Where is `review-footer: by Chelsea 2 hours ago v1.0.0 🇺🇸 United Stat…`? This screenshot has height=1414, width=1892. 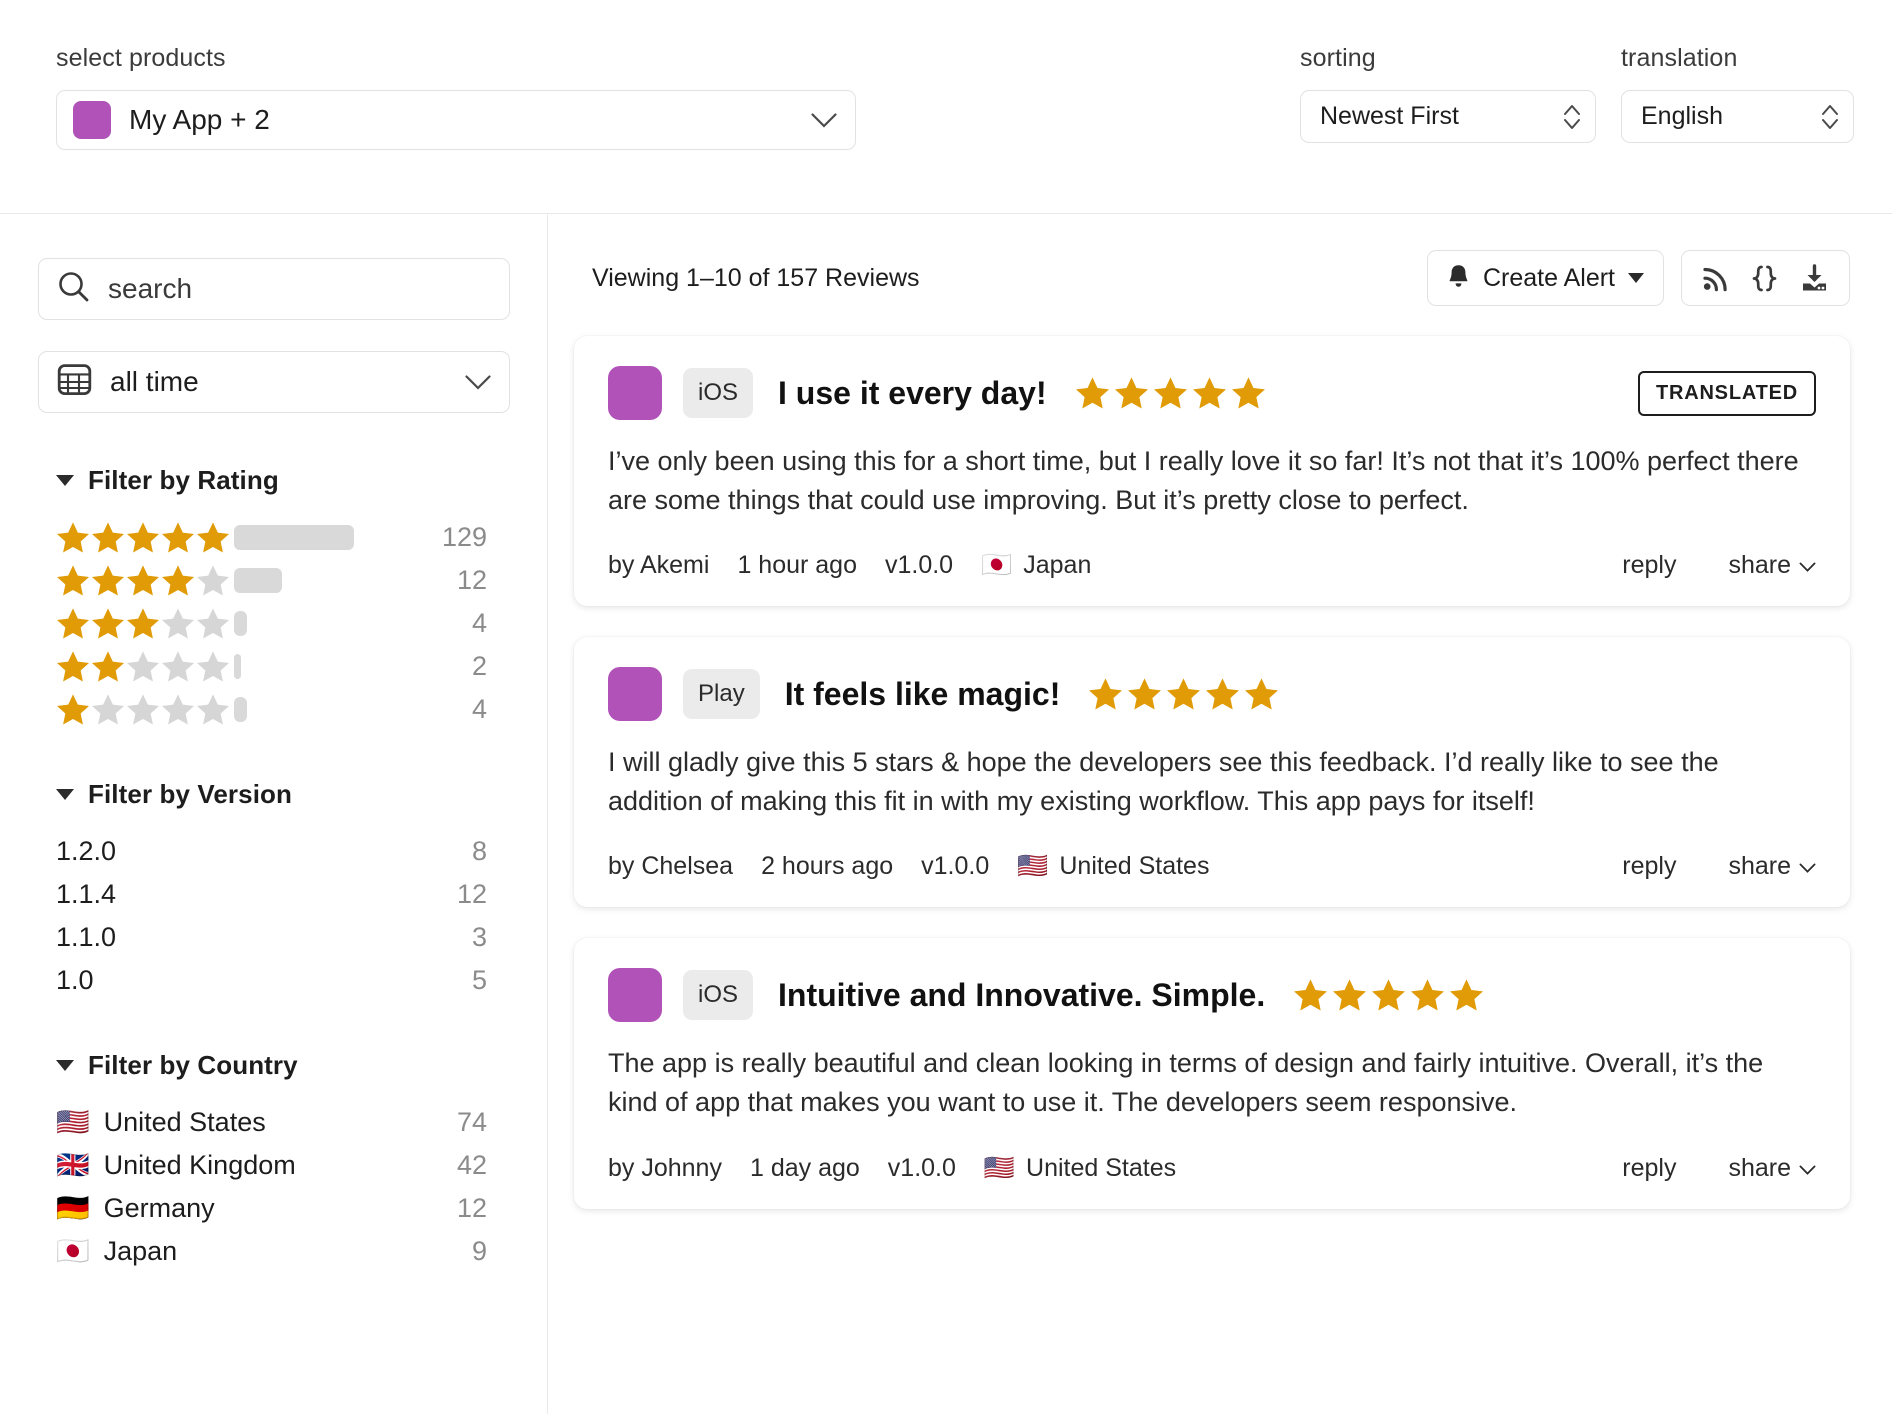
review-footer: by Chelsea 2 hours ago v1.0.0 🇺🇸 United Stat… is located at coordinates (1212, 866).